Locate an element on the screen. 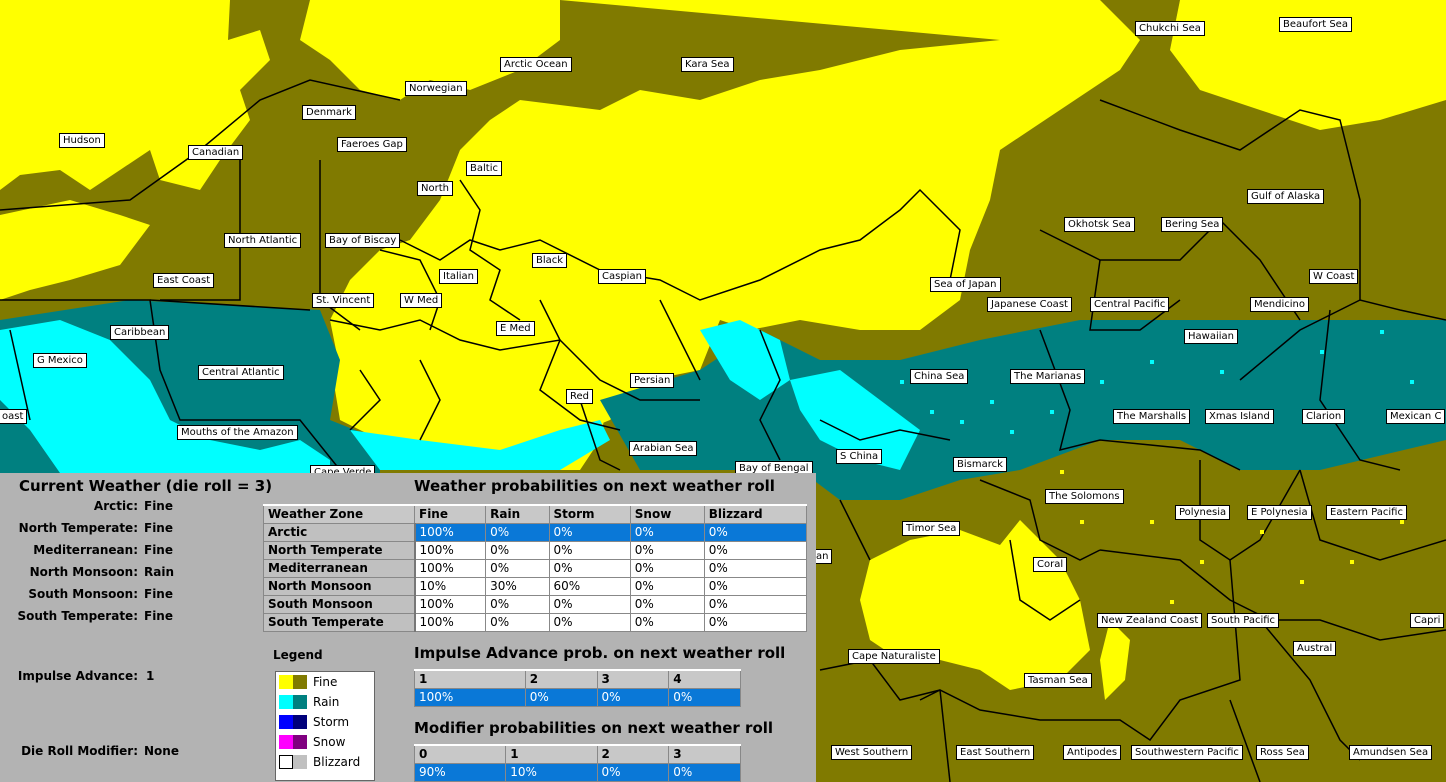  table-row: Arctic 100% 0% 0% 0% 0% is located at coordinates (535, 532).